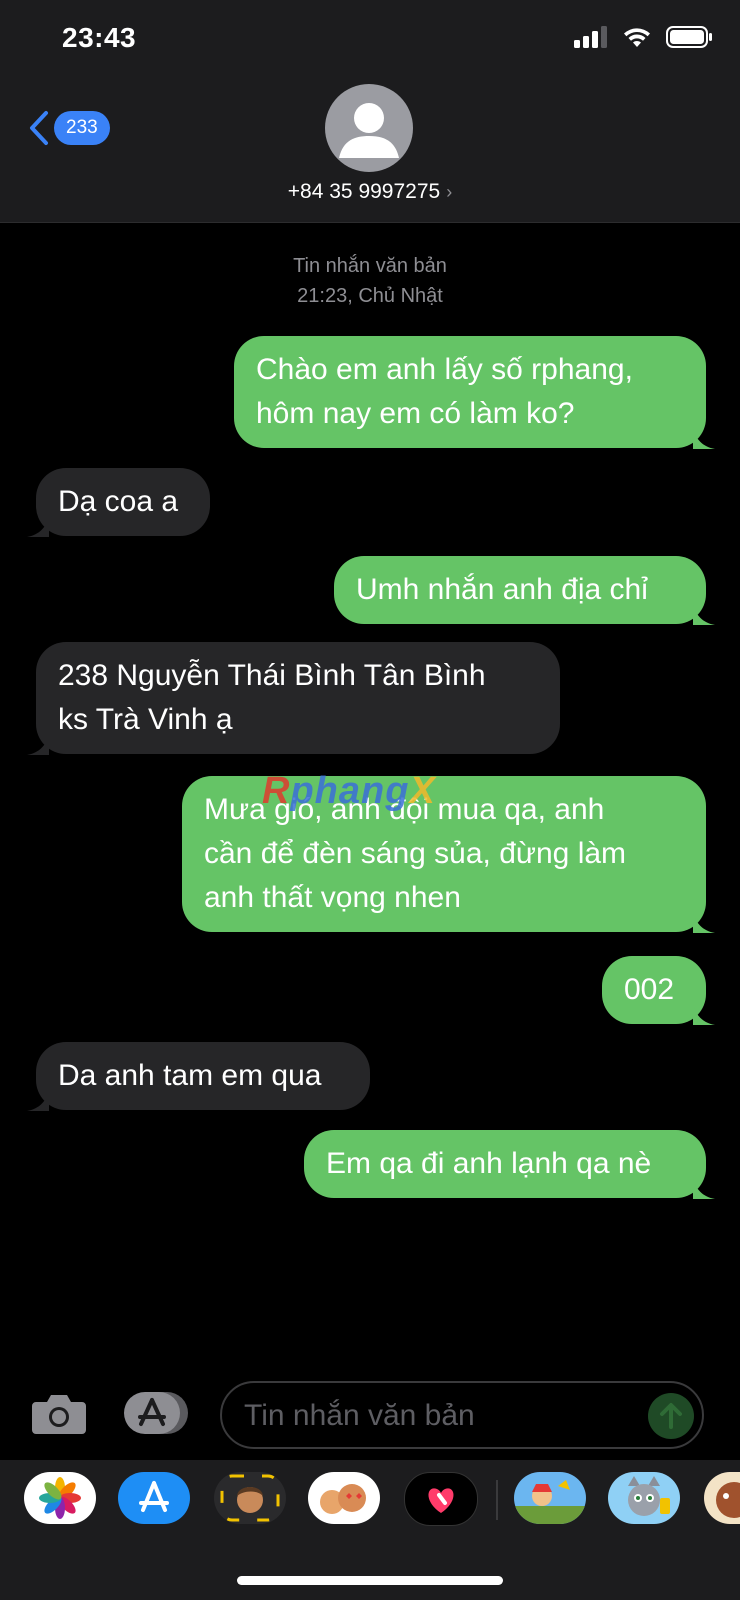 The image size is (740, 1600). I want to click on message-bubble-outgoing: 002, so click(658, 990).